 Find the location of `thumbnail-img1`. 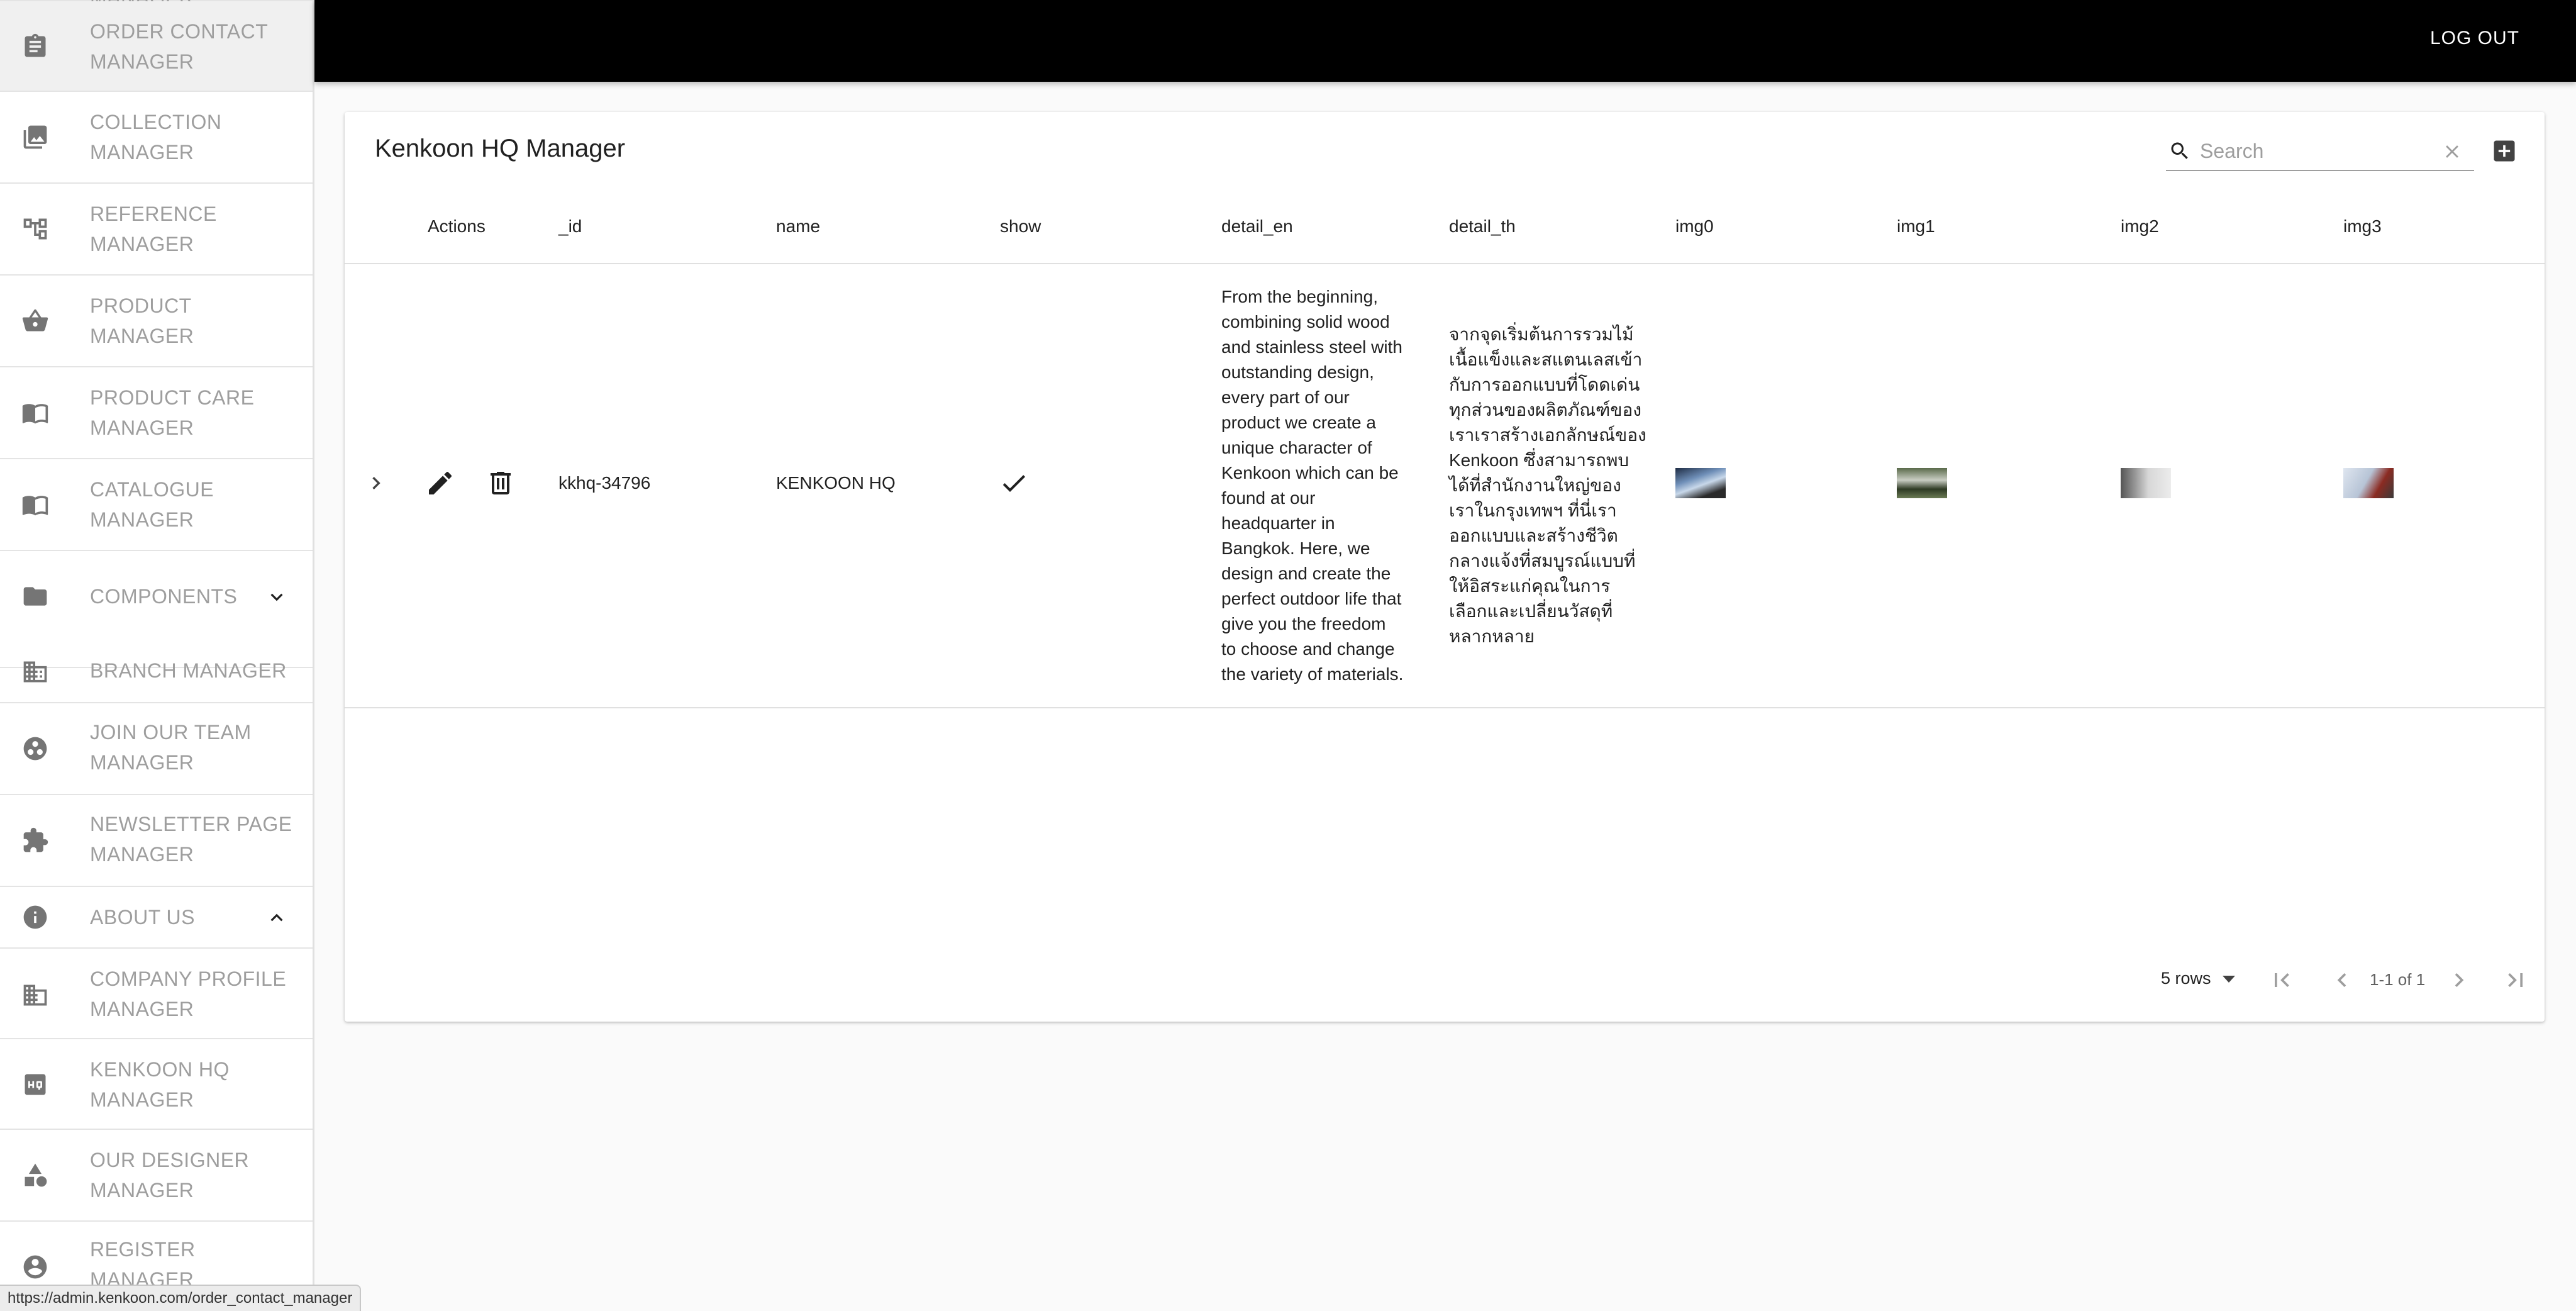

thumbnail-img1 is located at coordinates (1922, 483).